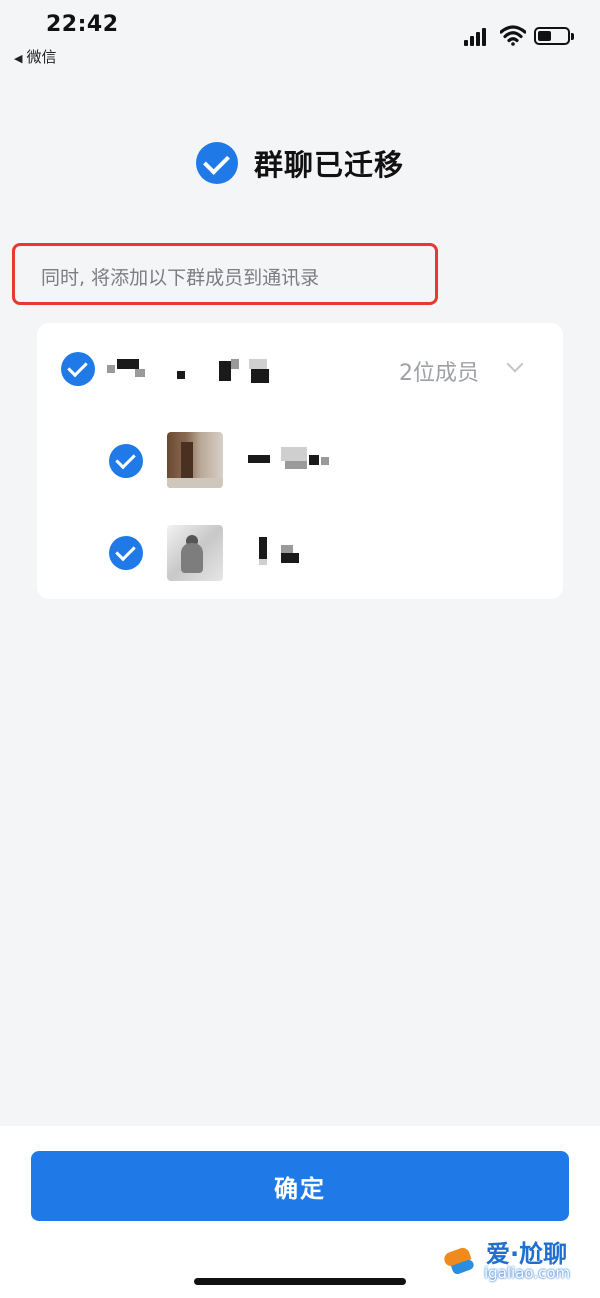 The image size is (600, 1298). What do you see at coordinates (478, 36) in the screenshot?
I see `cellular-signal-icon` at bounding box center [478, 36].